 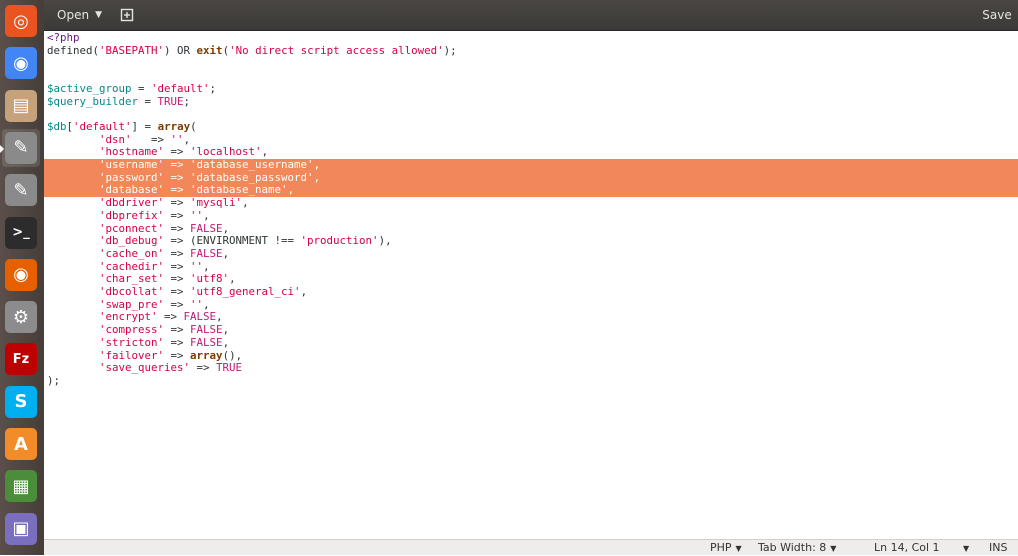 What do you see at coordinates (252, 177) in the screenshot?
I see `code-token: 'database_password'` at bounding box center [252, 177].